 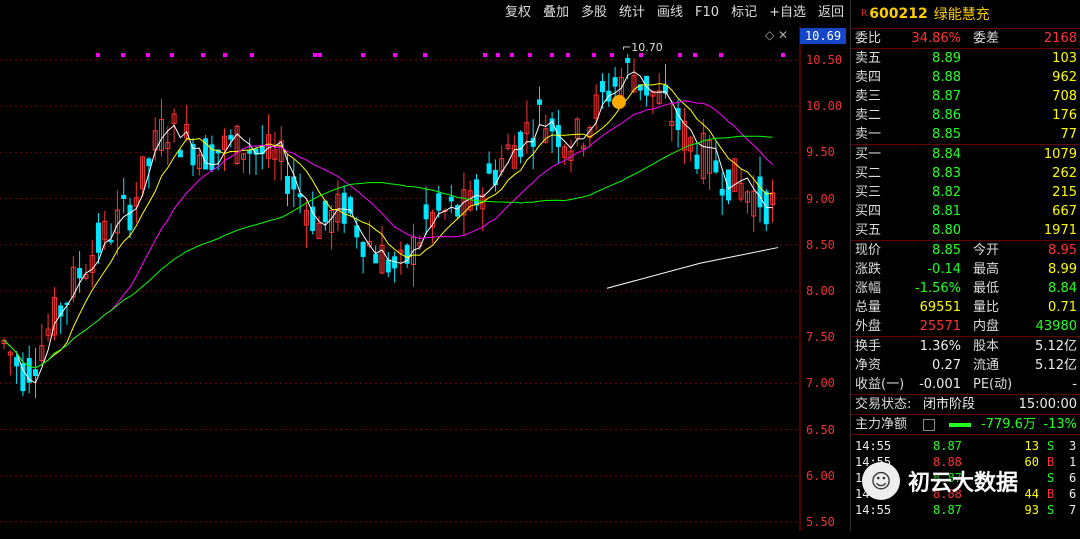 I want to click on asks-label: 卖二, so click(x=868, y=115).